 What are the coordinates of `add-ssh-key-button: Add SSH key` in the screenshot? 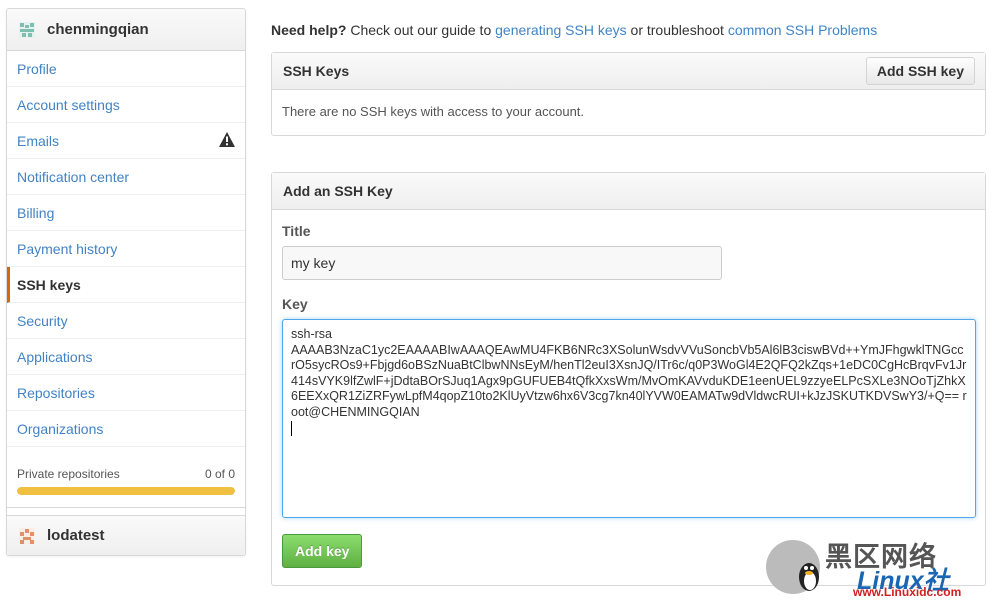 It's located at (920, 71).